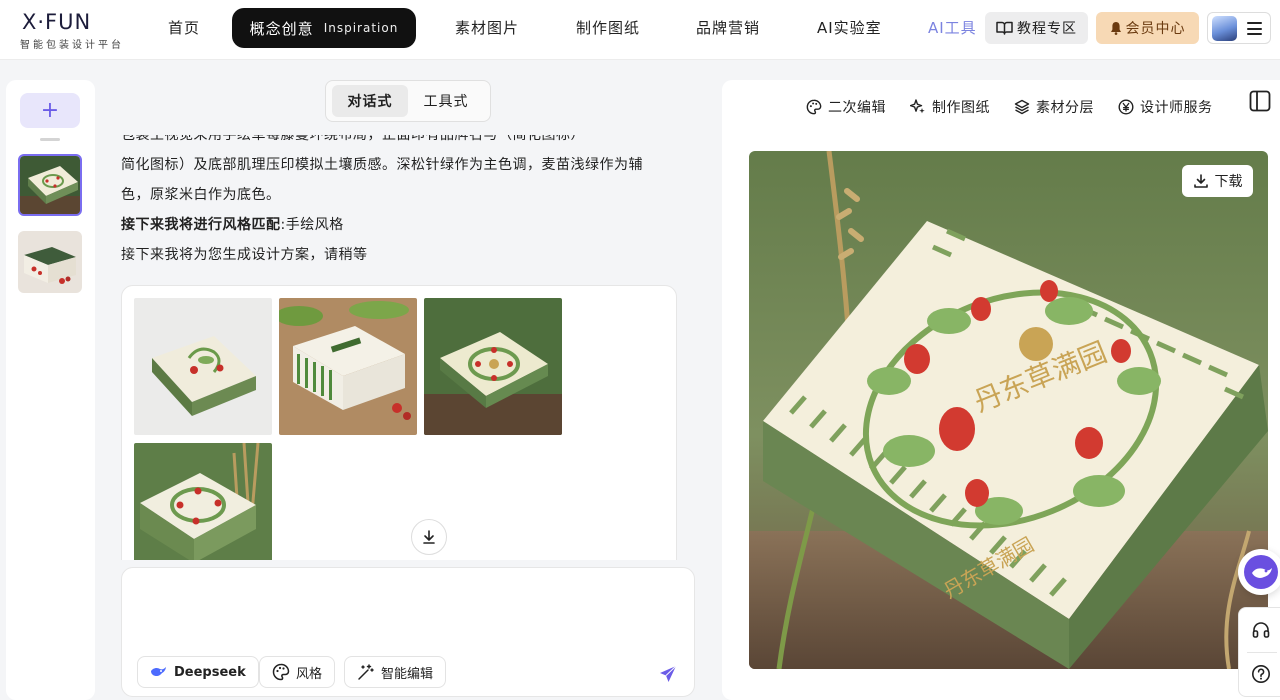 The width and height of the screenshot is (1280, 700). What do you see at coordinates (1176, 108) in the screenshot?
I see `designer-service-label: 设计师服务` at bounding box center [1176, 108].